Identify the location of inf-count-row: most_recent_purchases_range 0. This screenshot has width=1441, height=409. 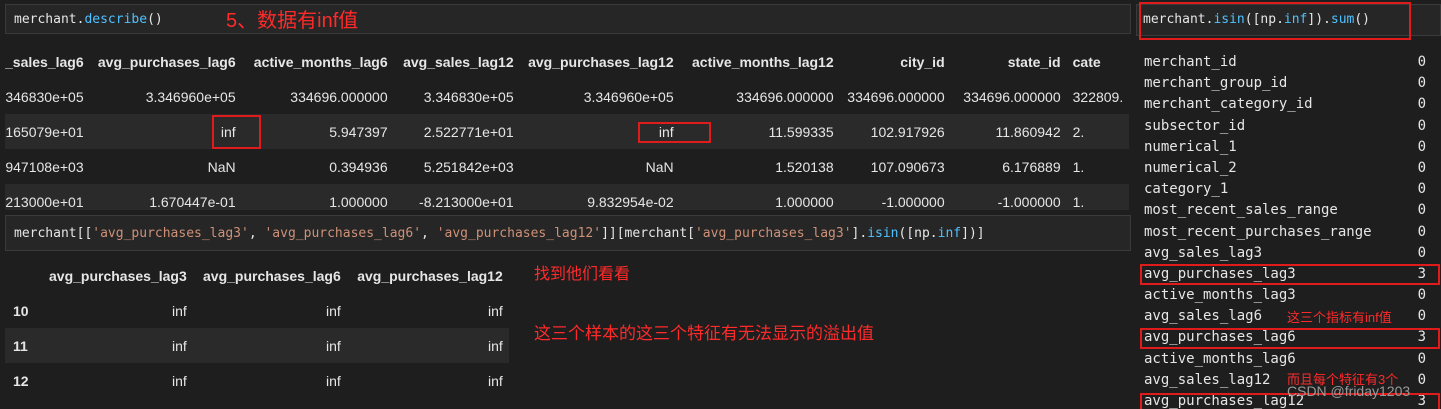
(1289, 232).